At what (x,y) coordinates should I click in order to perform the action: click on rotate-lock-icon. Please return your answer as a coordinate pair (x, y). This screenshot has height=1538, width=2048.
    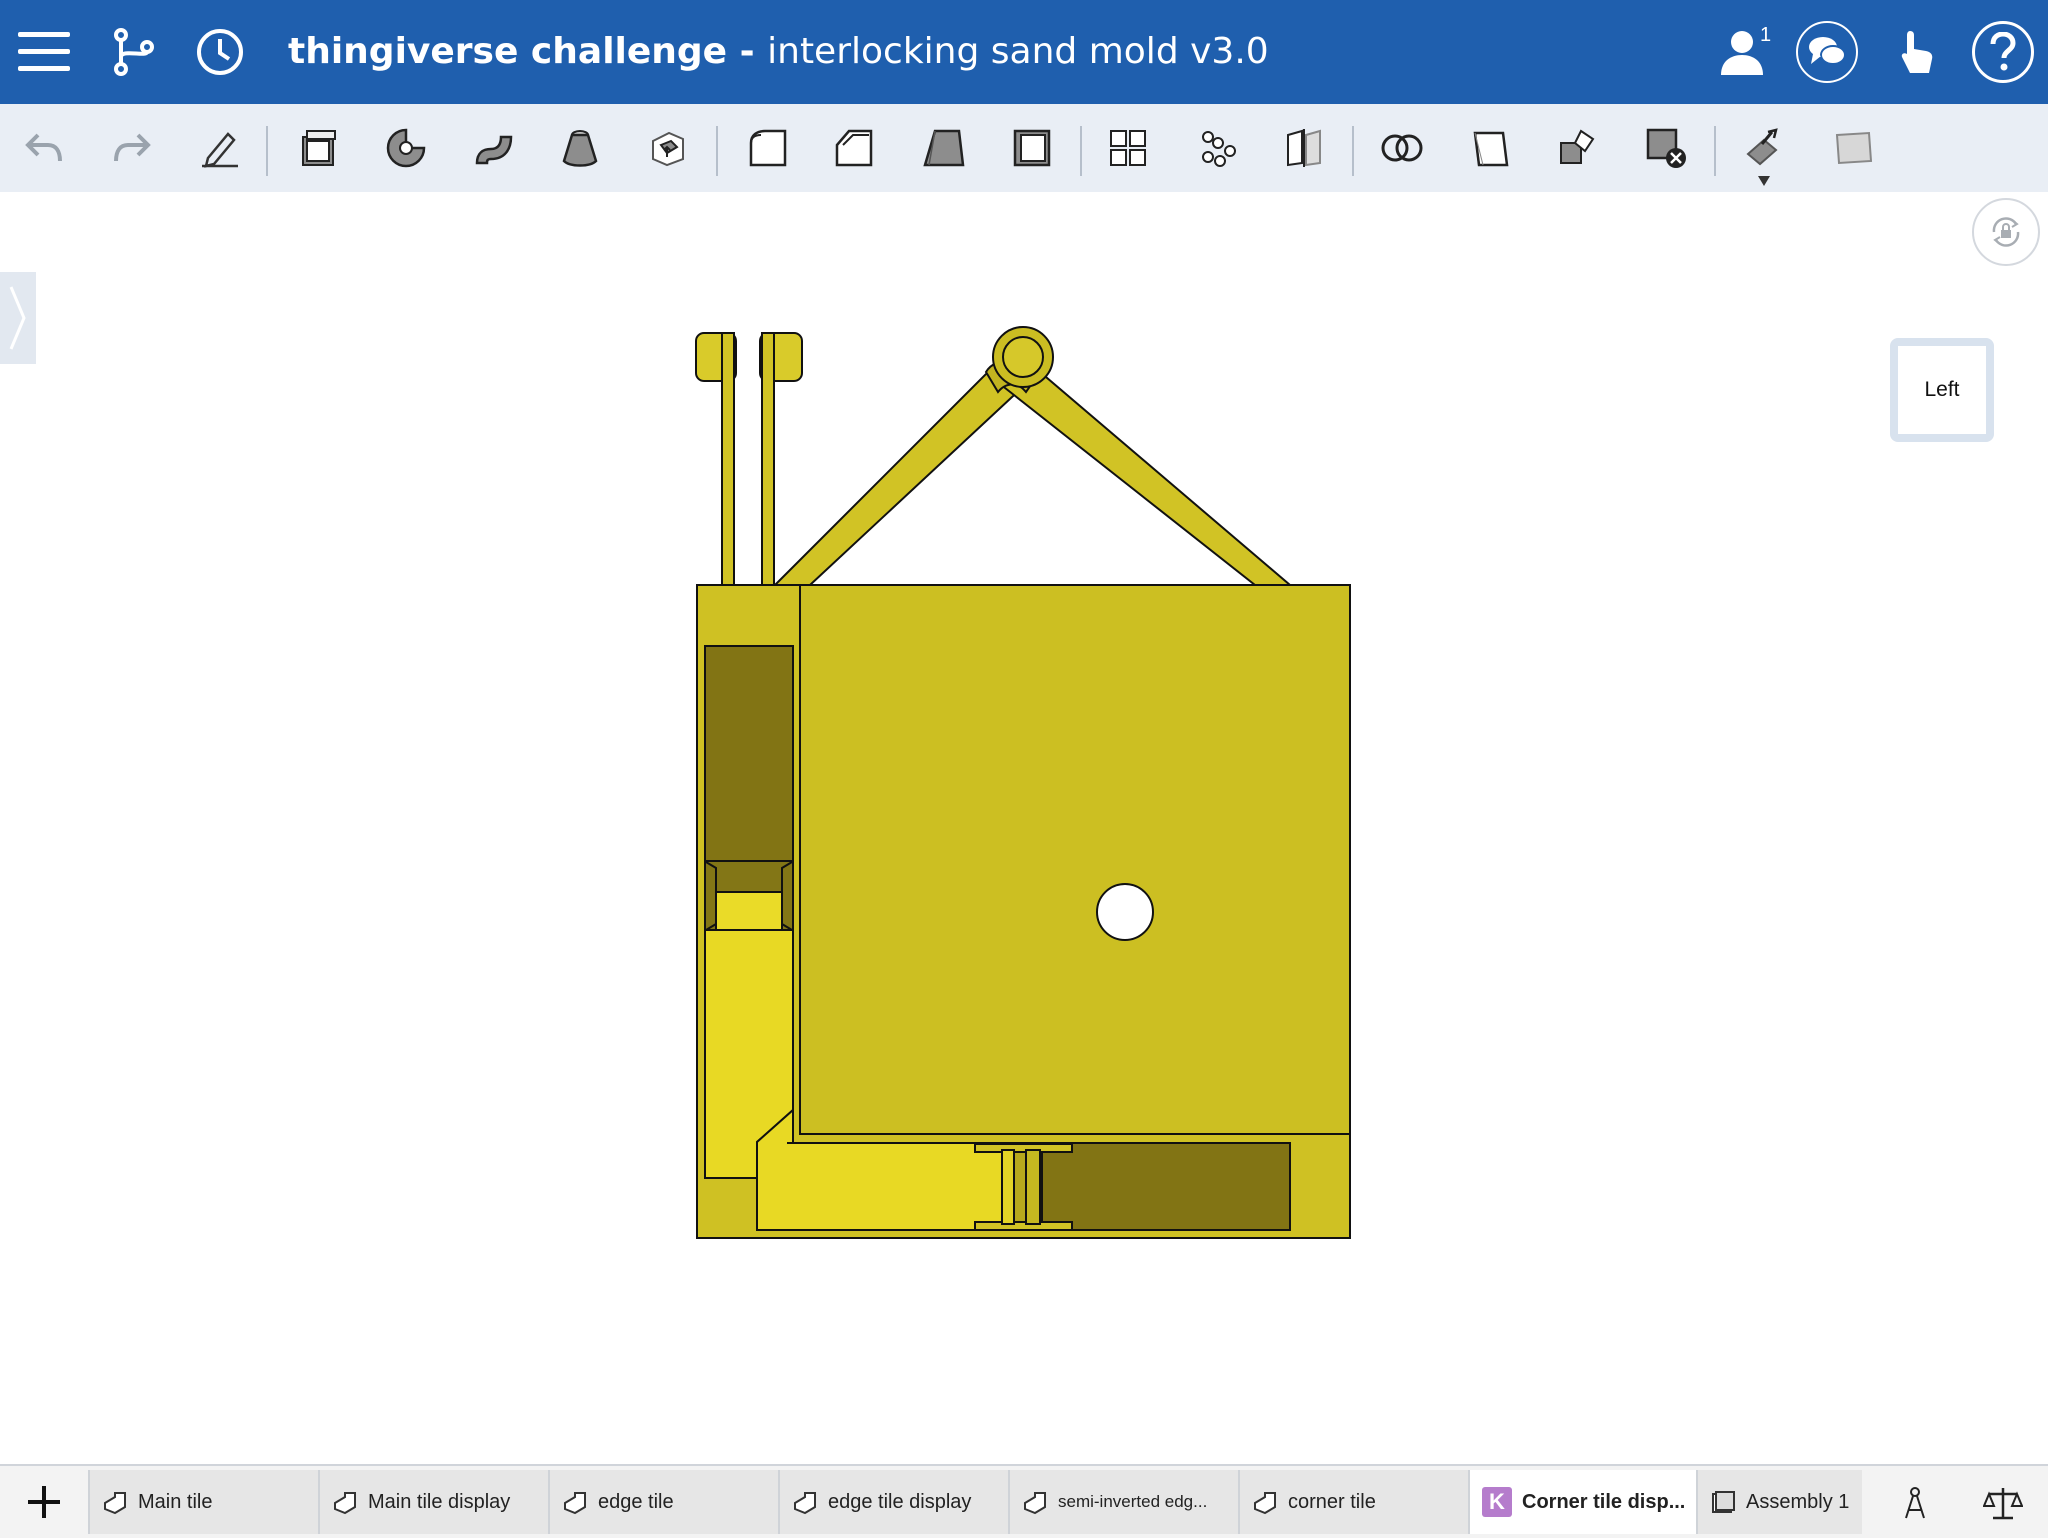
    Looking at the image, I should click on (2006, 232).